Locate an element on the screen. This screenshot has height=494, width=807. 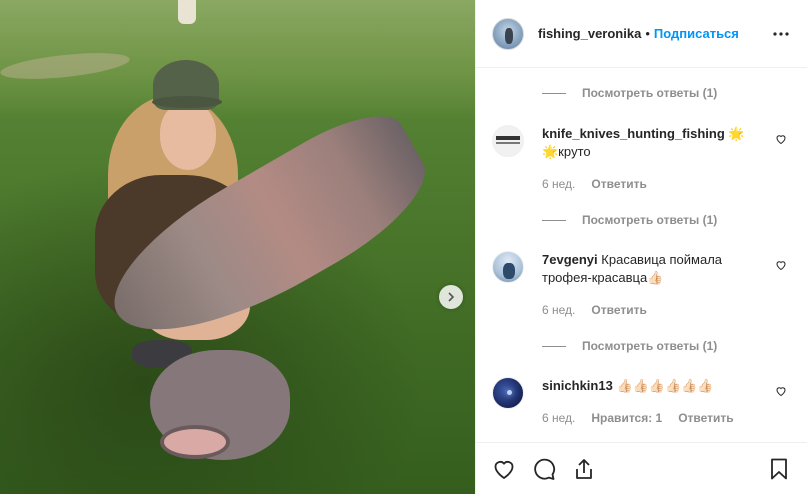
comment-text: 🌟крyто is located at coordinates (566, 151).